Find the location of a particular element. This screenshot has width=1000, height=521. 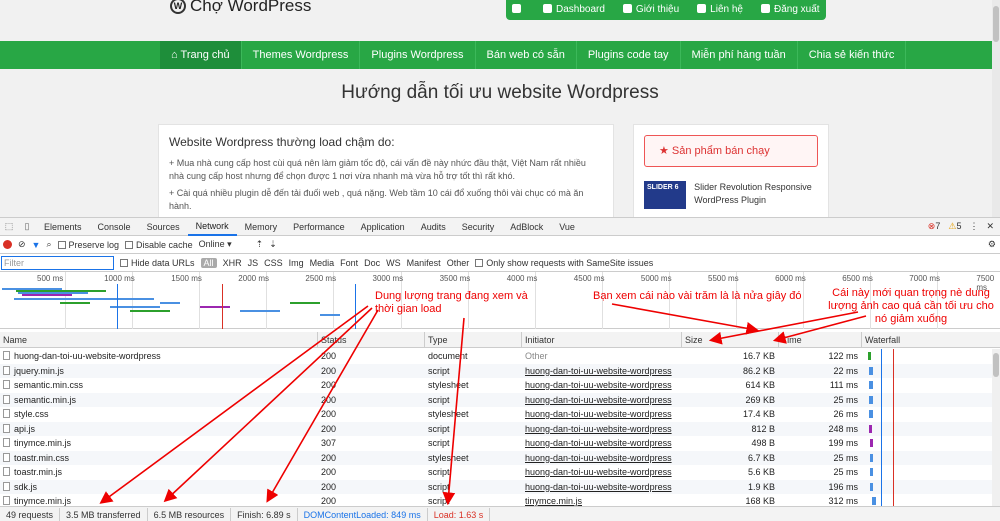

filter-icon: ▼ is located at coordinates (36, 245).